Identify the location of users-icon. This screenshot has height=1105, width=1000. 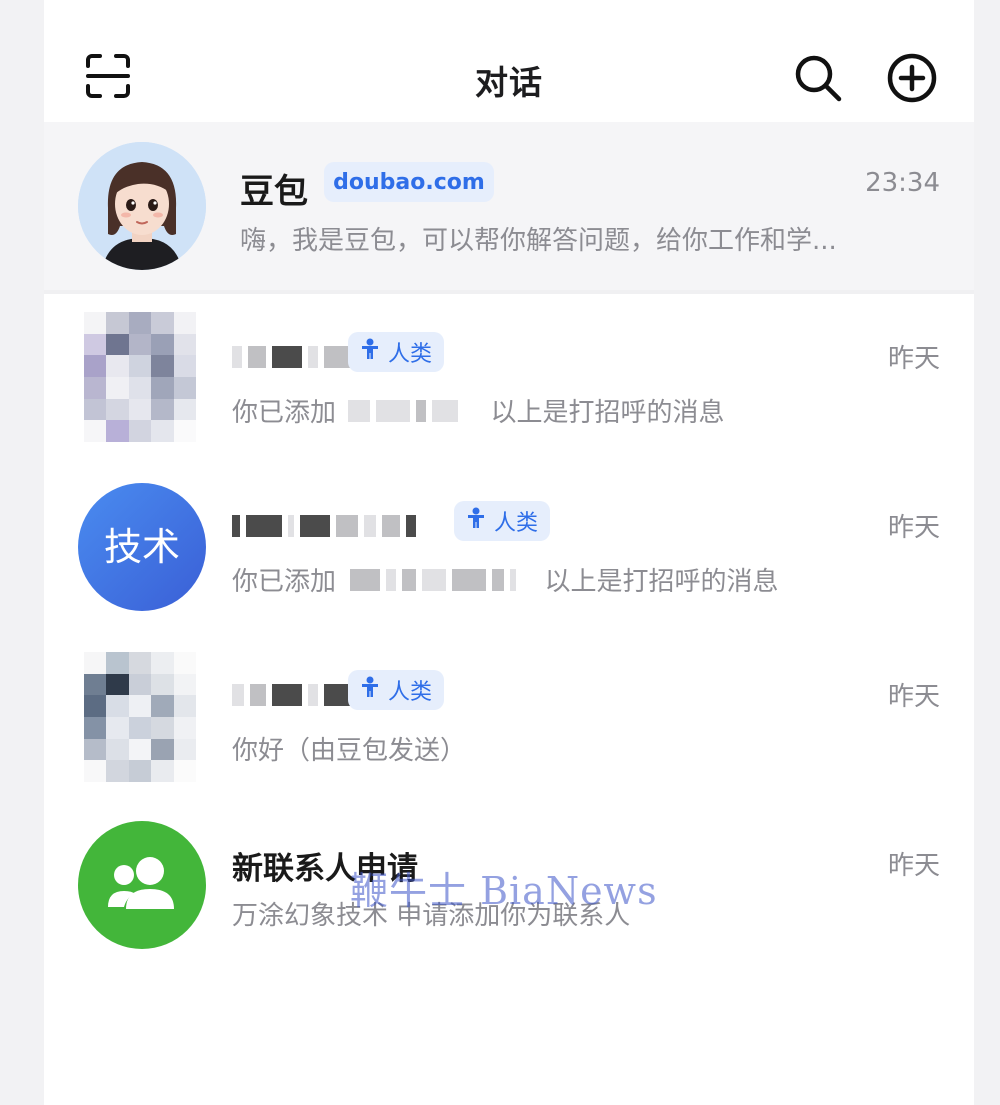
(141, 883).